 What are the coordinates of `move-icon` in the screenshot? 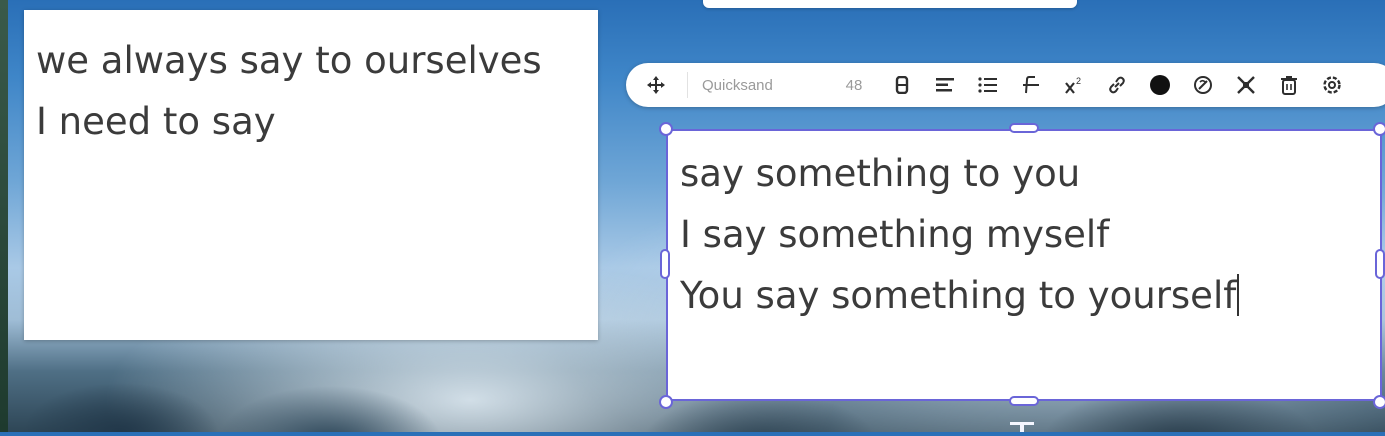 It's located at (656, 85).